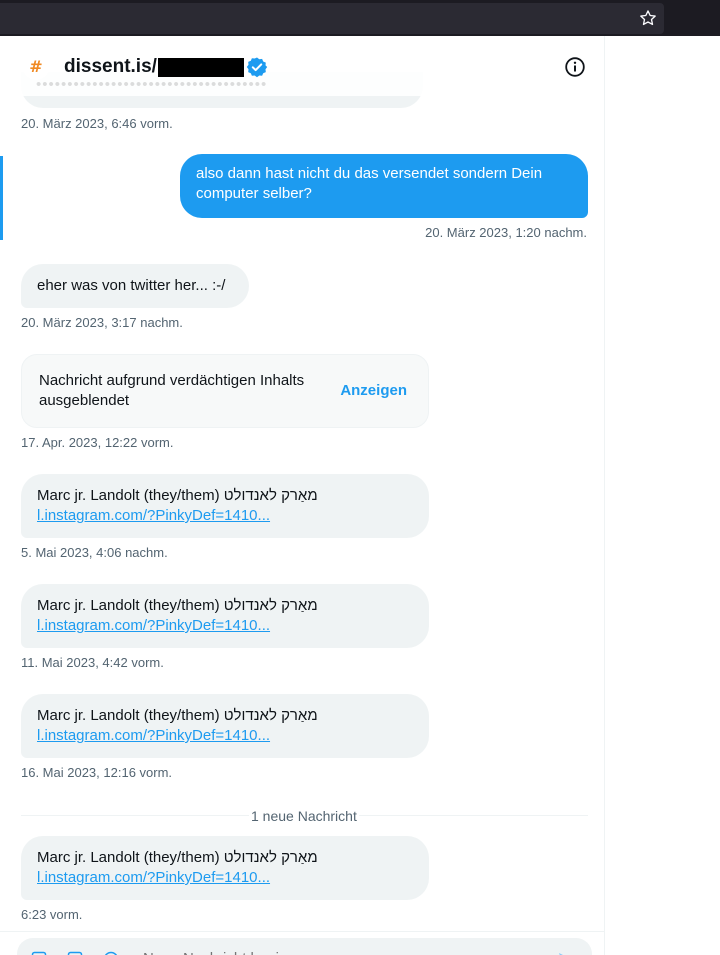 This screenshot has width=720, height=955. Describe the element at coordinates (304, 946) in the screenshot. I see `message-composer` at that location.